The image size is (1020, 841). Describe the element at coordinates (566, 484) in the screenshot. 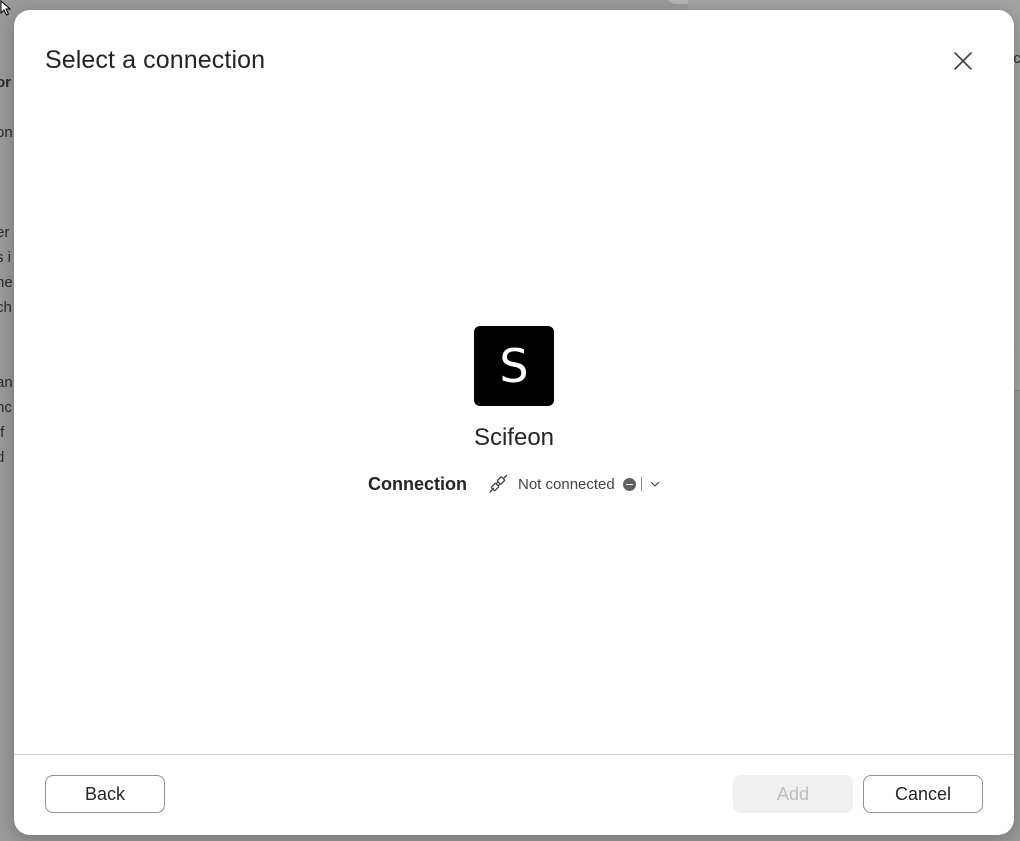

I see `connection-status: Not connected` at that location.